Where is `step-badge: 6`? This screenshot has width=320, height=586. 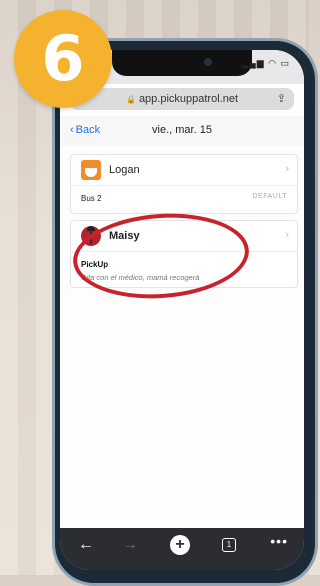 step-badge: 6 is located at coordinates (63, 59).